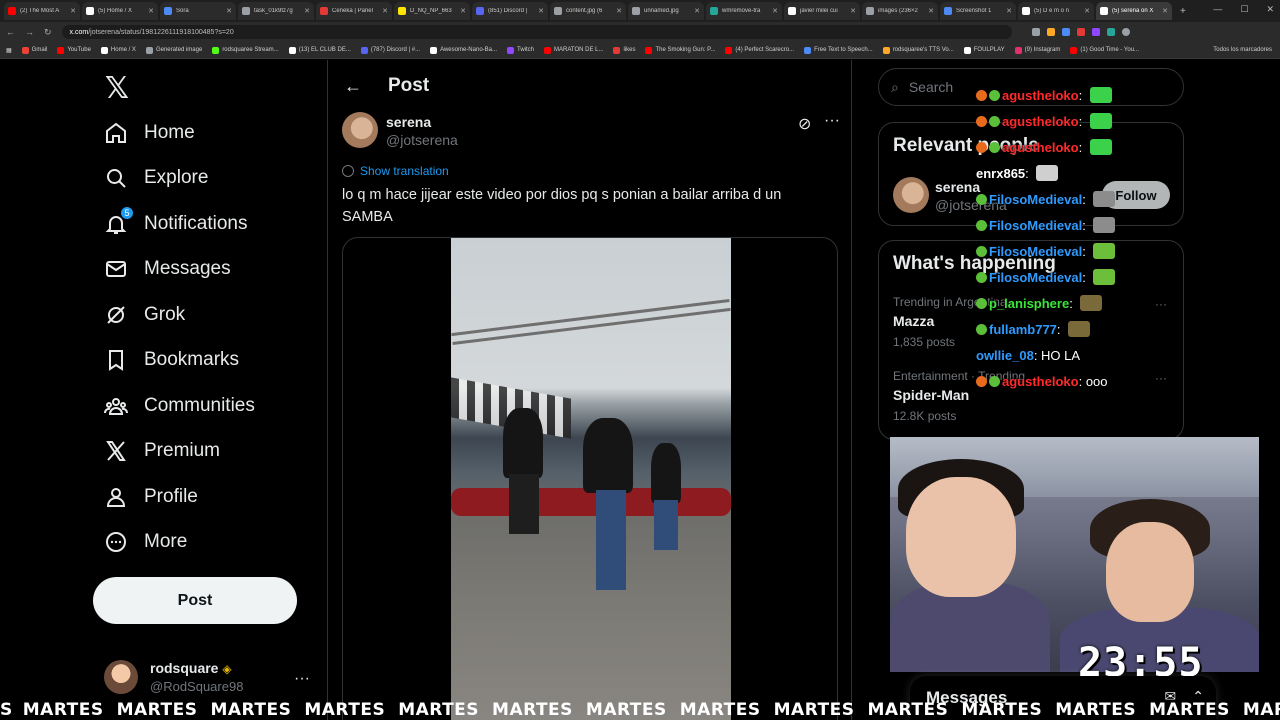 Image resolution: width=1280 pixels, height=720 pixels. I want to click on browser-tab: unnamed.jpg ✕, so click(666, 11).